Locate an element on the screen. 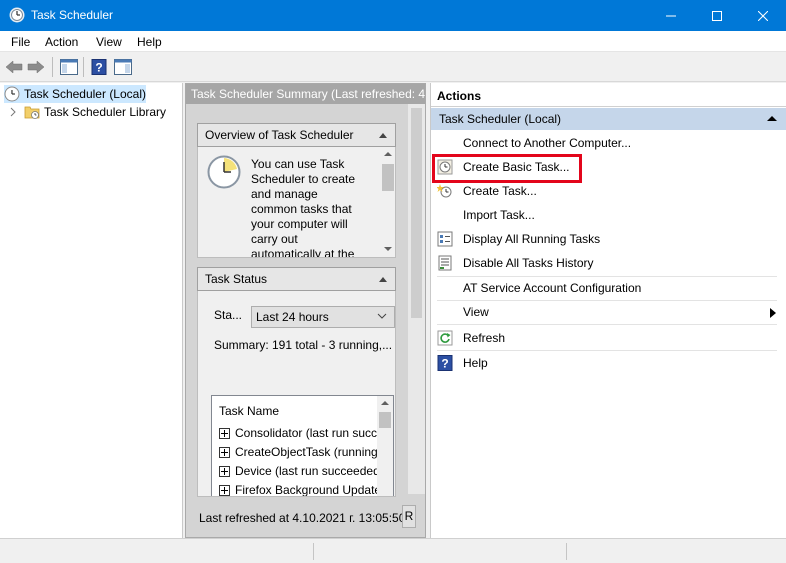 The height and width of the screenshot is (563, 786). action-at-service-account-configuration: AT Service Account Configuration is located at coordinates (608, 288).